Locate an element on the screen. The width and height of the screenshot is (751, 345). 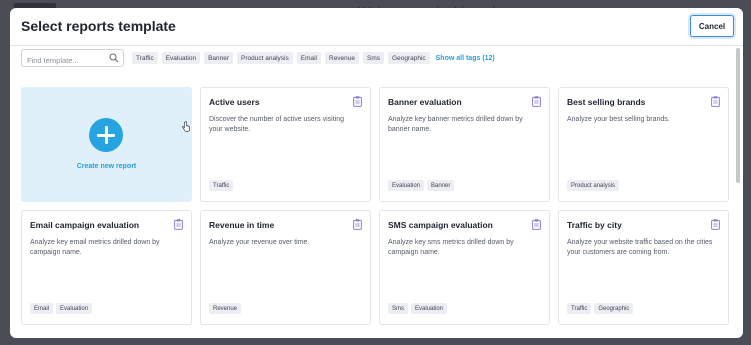
plus-icon is located at coordinates (106, 135).